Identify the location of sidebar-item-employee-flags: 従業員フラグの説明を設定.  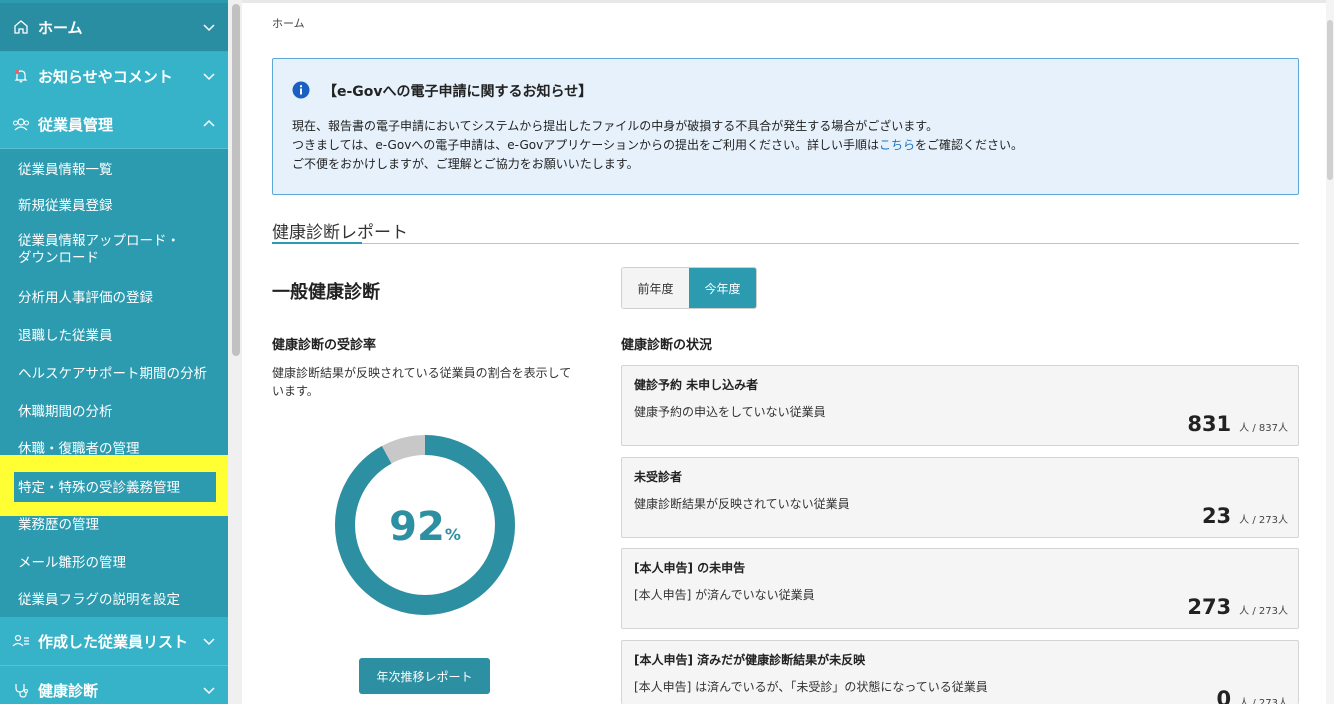
(99, 598).